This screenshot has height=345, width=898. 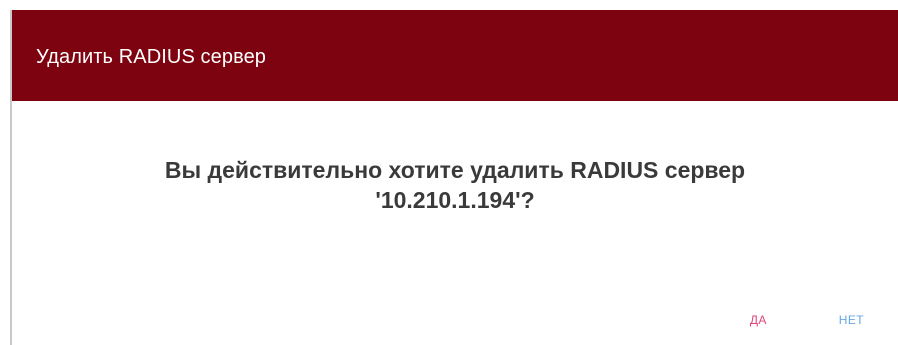 What do you see at coordinates (151, 56) in the screenshot?
I see `dialog-title: Удалить RADIUS сервер` at bounding box center [151, 56].